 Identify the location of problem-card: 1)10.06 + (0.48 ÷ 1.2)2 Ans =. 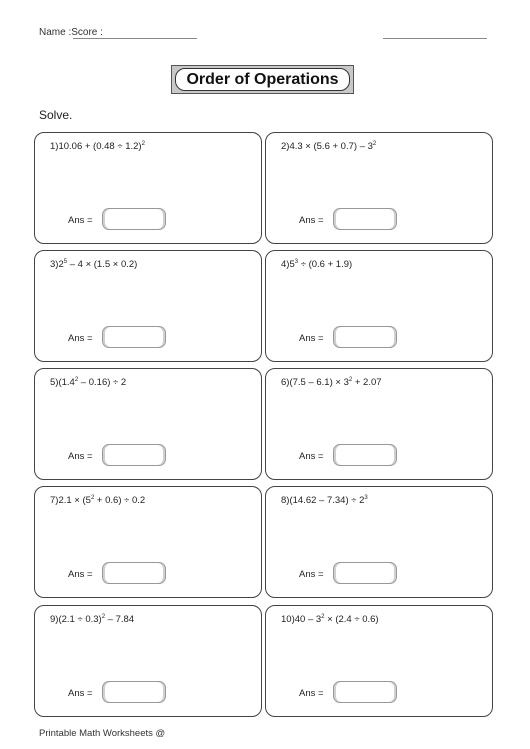
(148, 188).